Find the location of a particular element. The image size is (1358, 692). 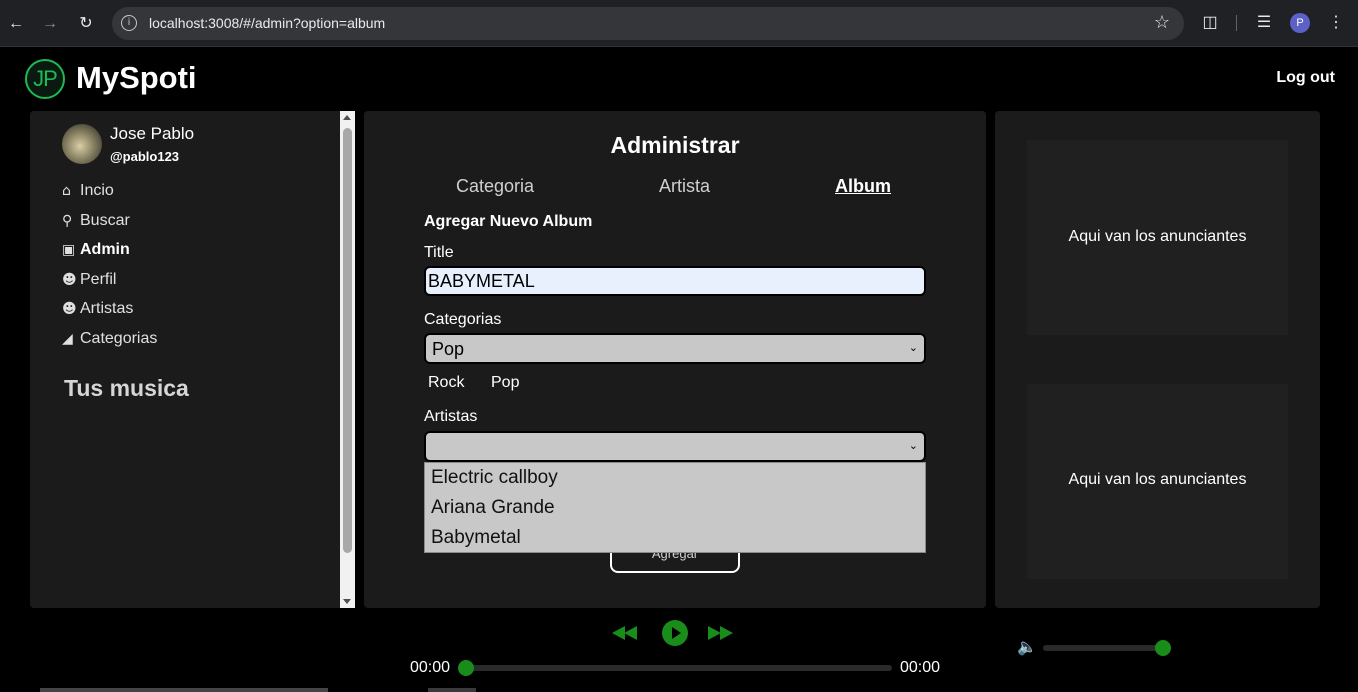

fast-forward-icon is located at coordinates (722, 633).